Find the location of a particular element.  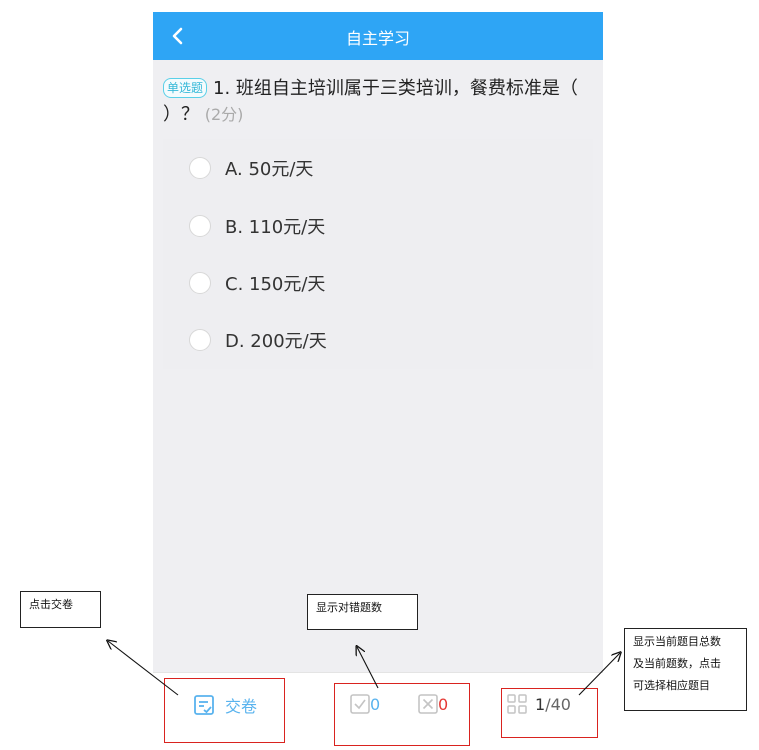

submit-arrow is located at coordinates (143, 668).